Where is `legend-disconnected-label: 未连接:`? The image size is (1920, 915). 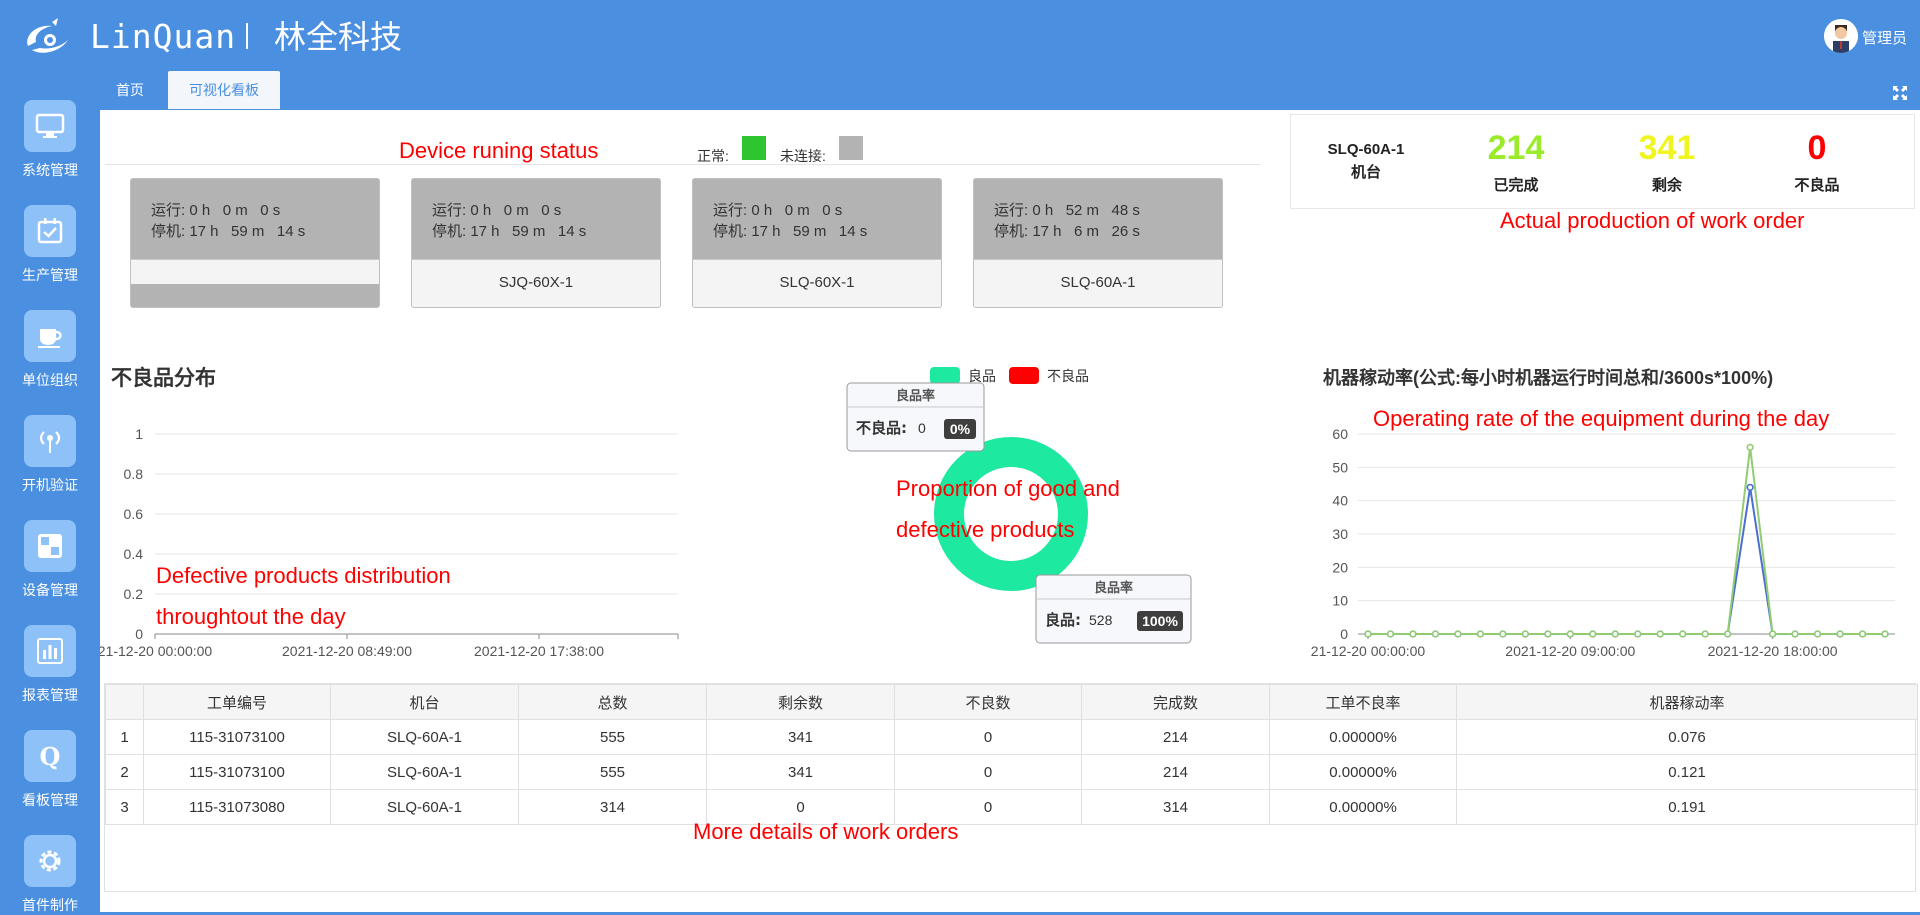
legend-disconnected-label: 未连接: is located at coordinates (803, 156).